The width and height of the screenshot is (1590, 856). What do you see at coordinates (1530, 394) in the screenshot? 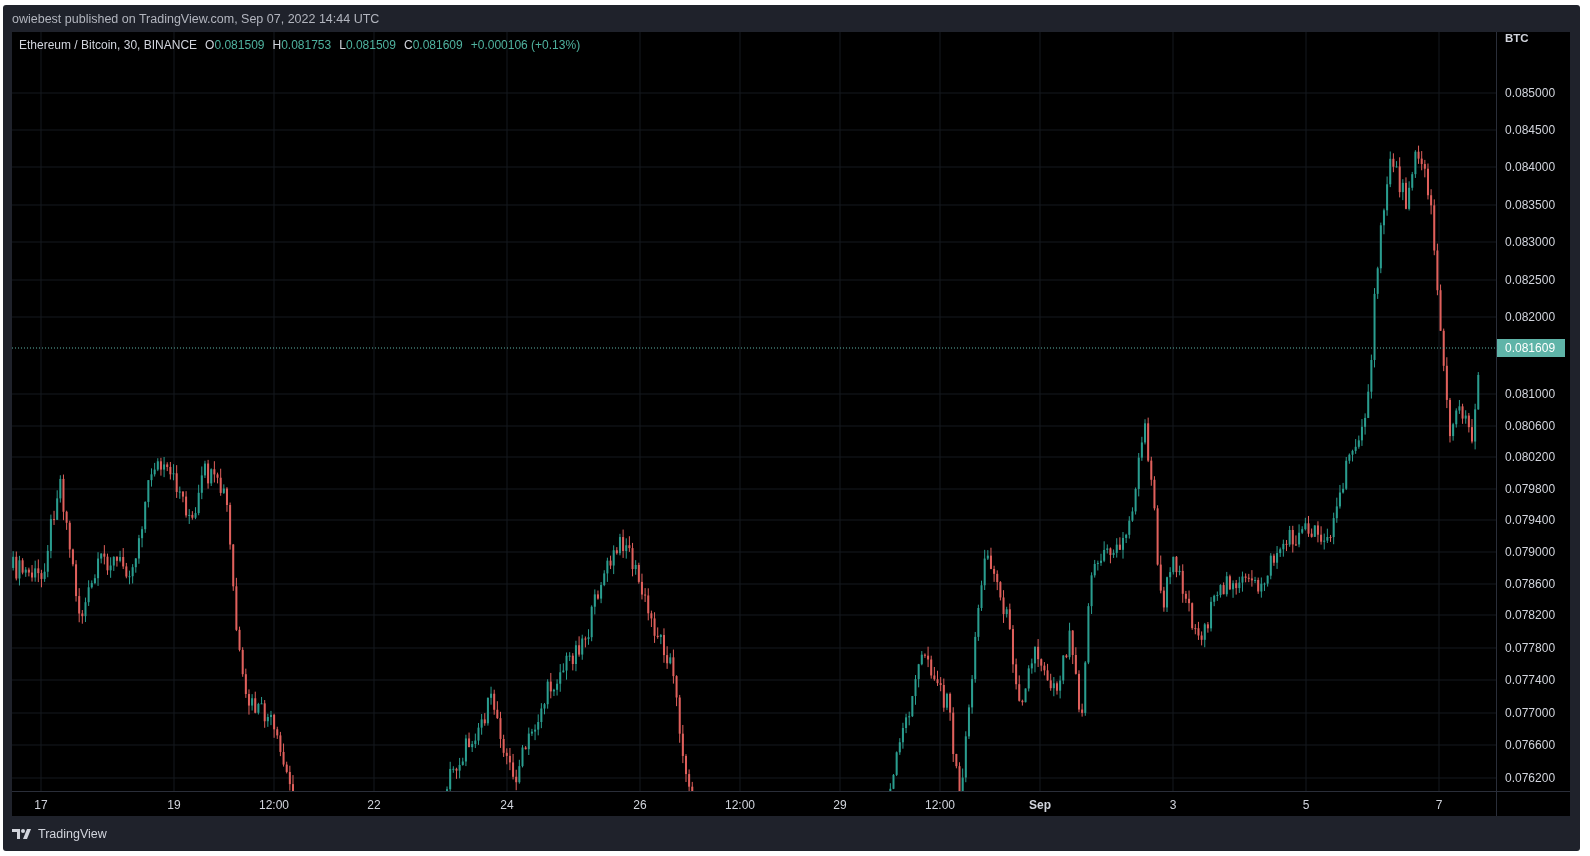
I see `price-label: 0.081000` at bounding box center [1530, 394].